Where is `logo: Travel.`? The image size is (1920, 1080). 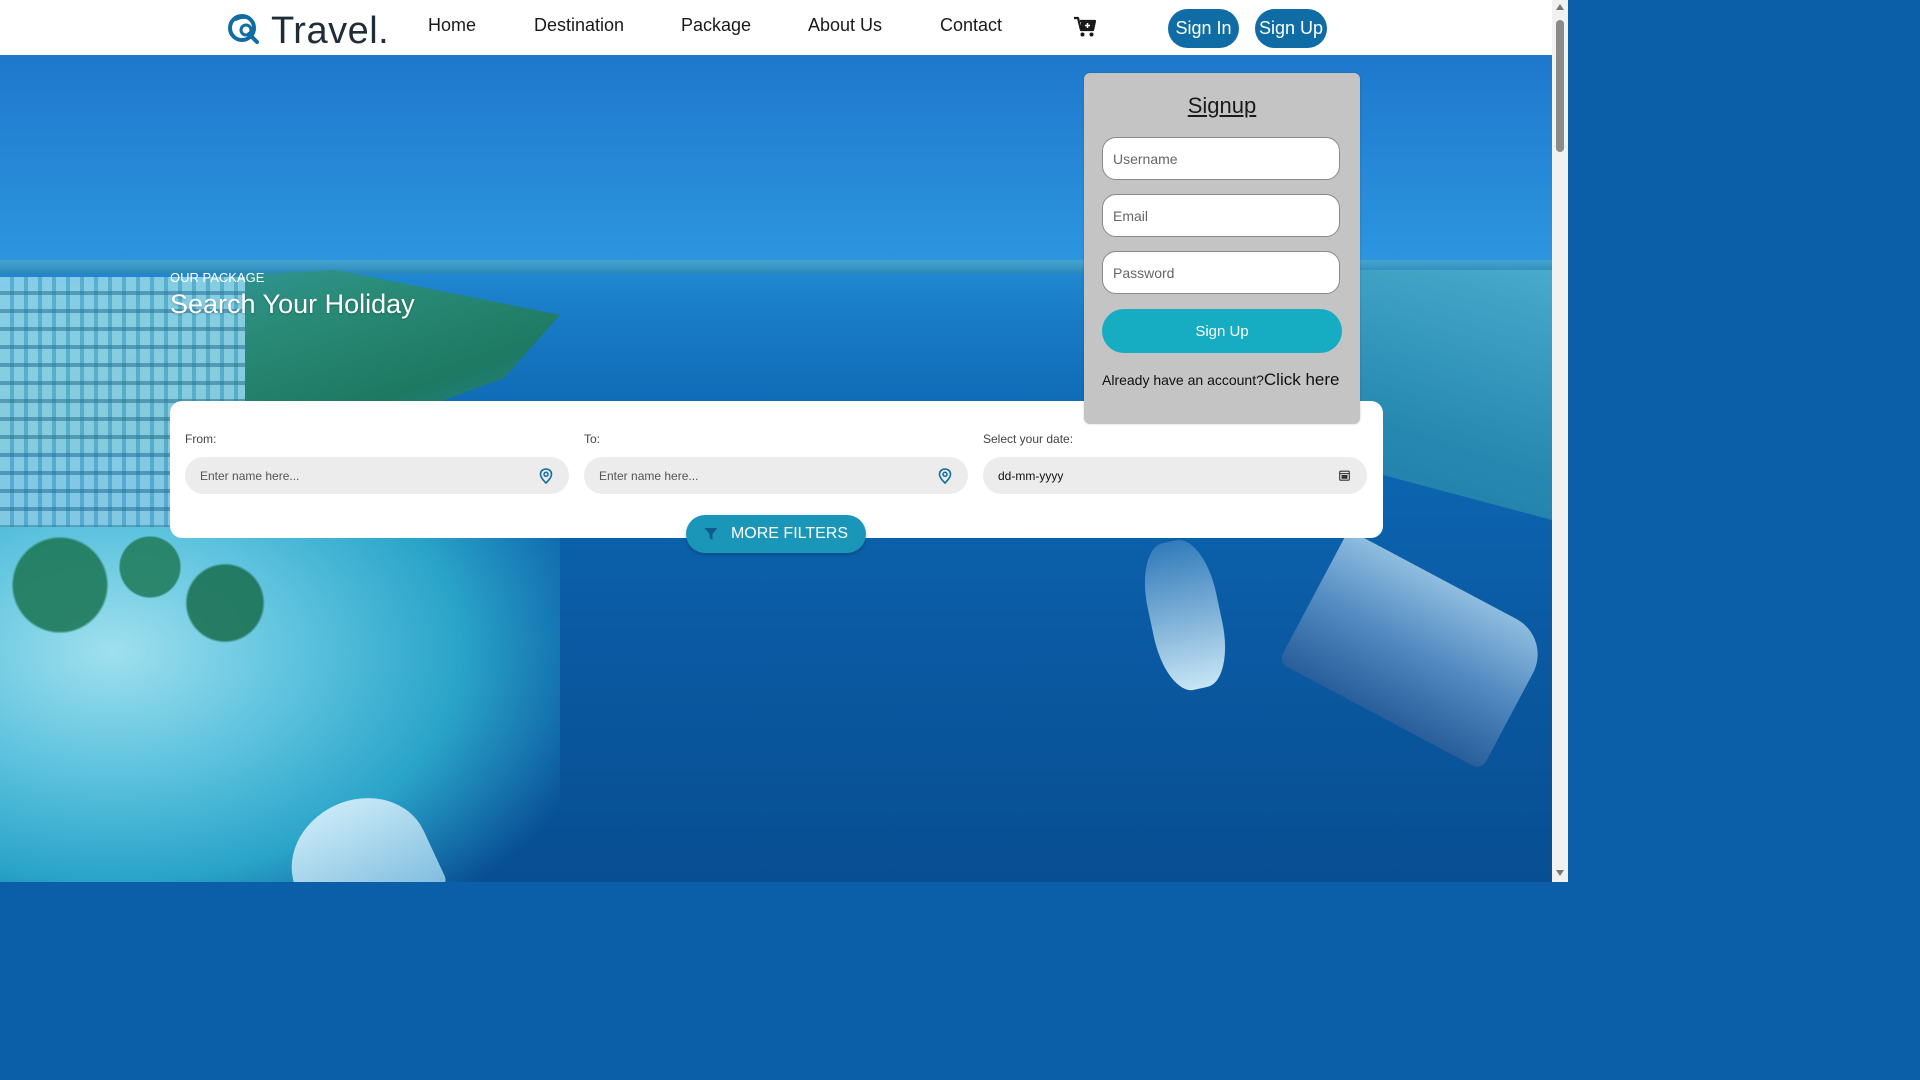
logo: Travel. is located at coordinates (308, 28).